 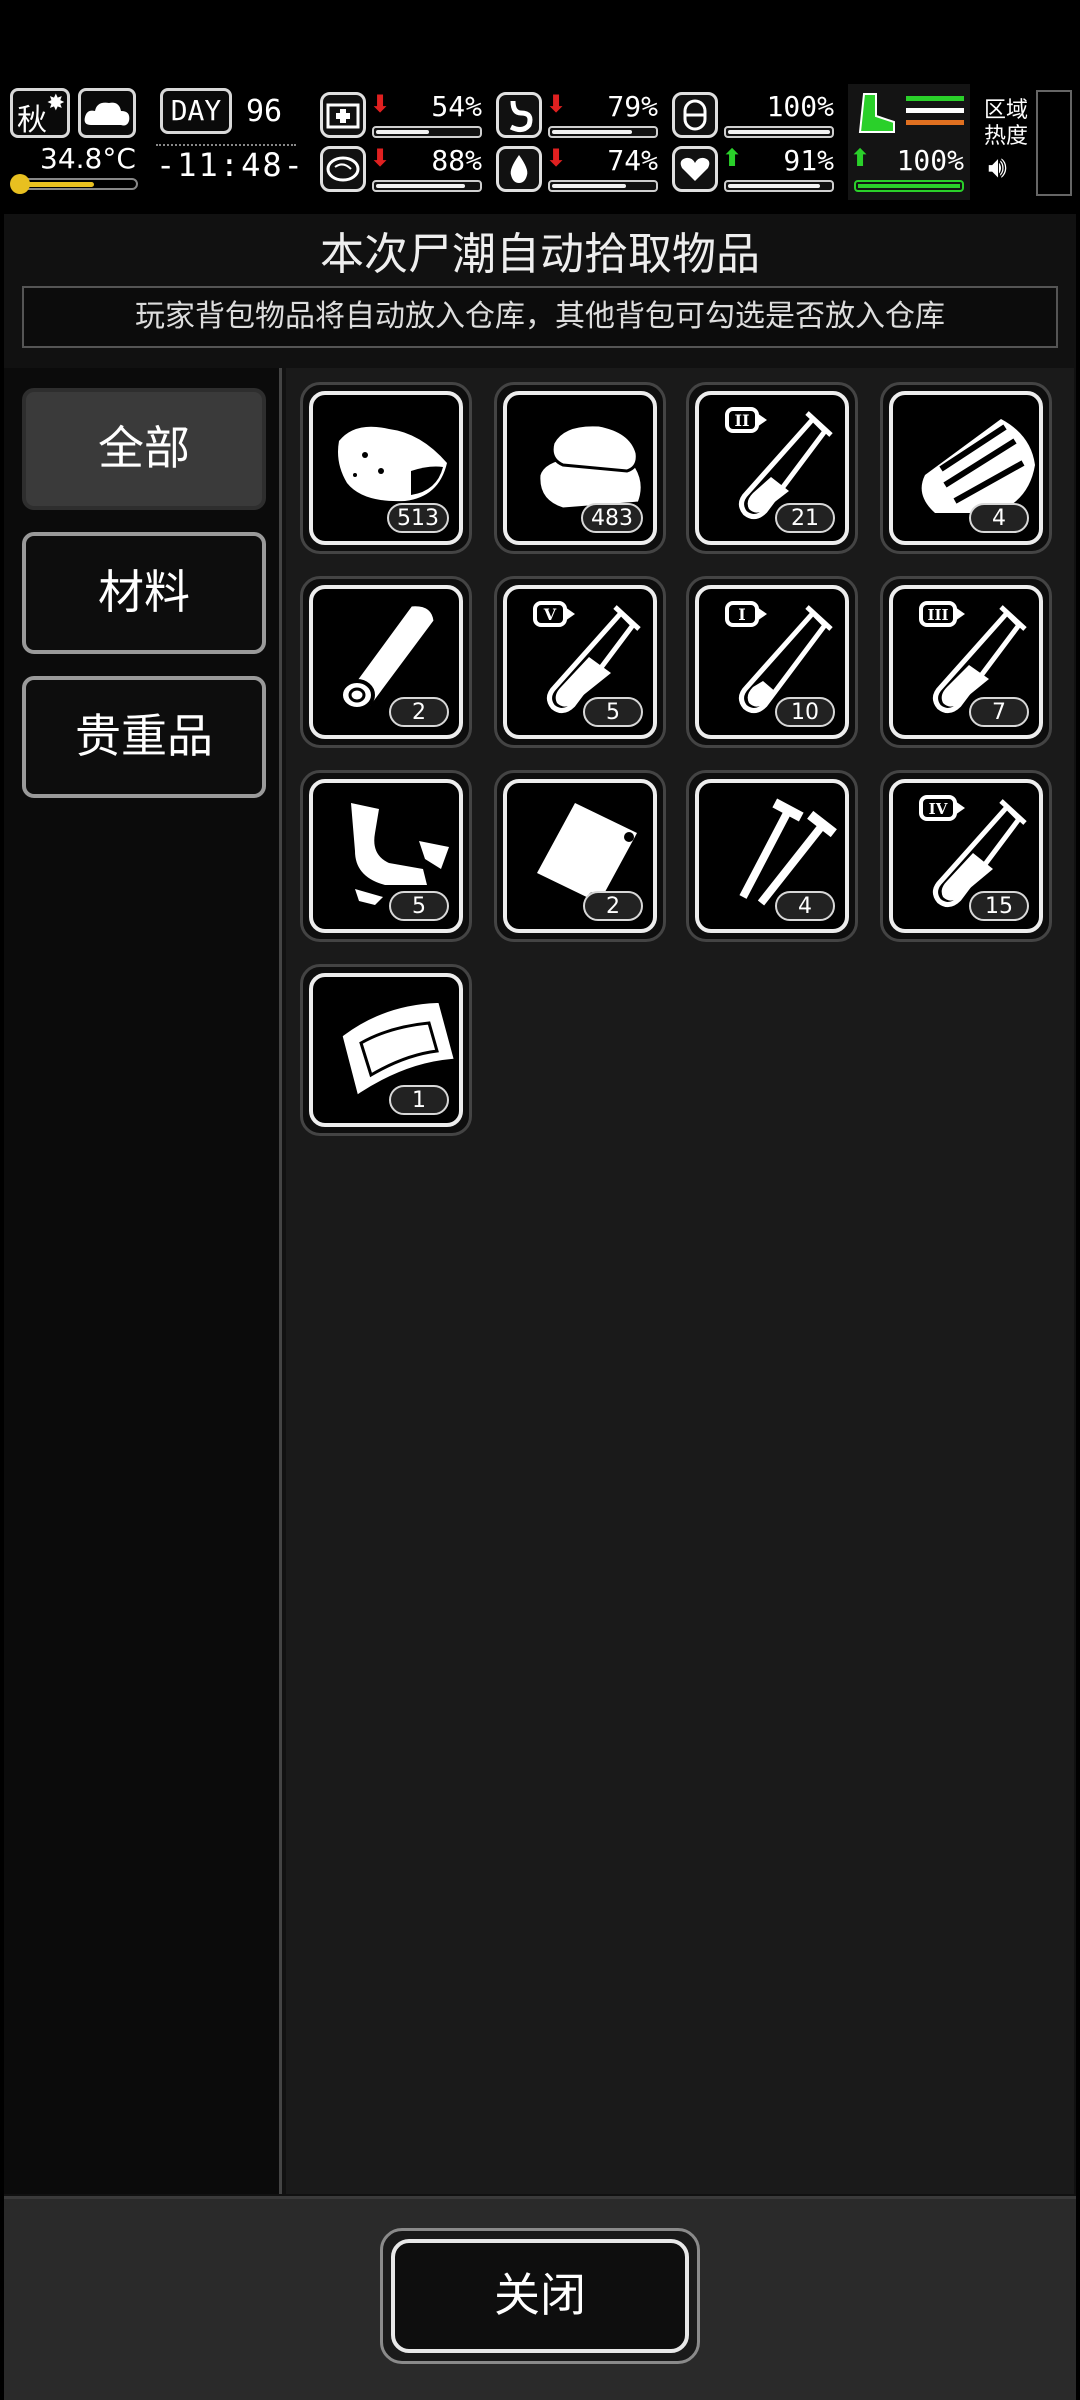 What do you see at coordinates (386, 856) in the screenshot?
I see `item-slot: 5` at bounding box center [386, 856].